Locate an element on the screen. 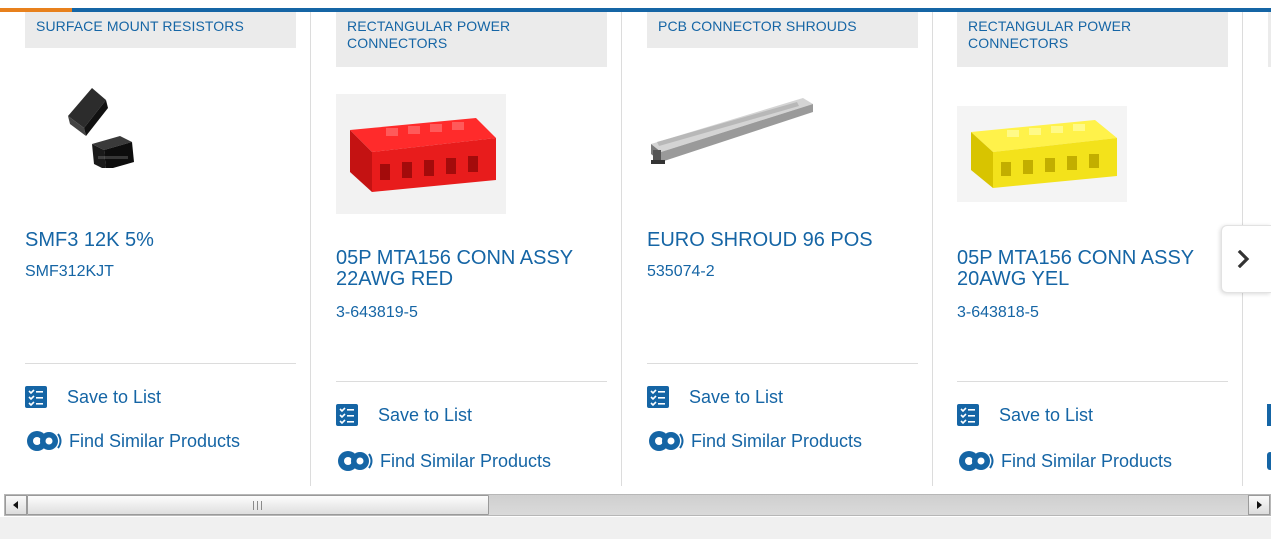  scroll-left-button is located at coordinates (16, 505).